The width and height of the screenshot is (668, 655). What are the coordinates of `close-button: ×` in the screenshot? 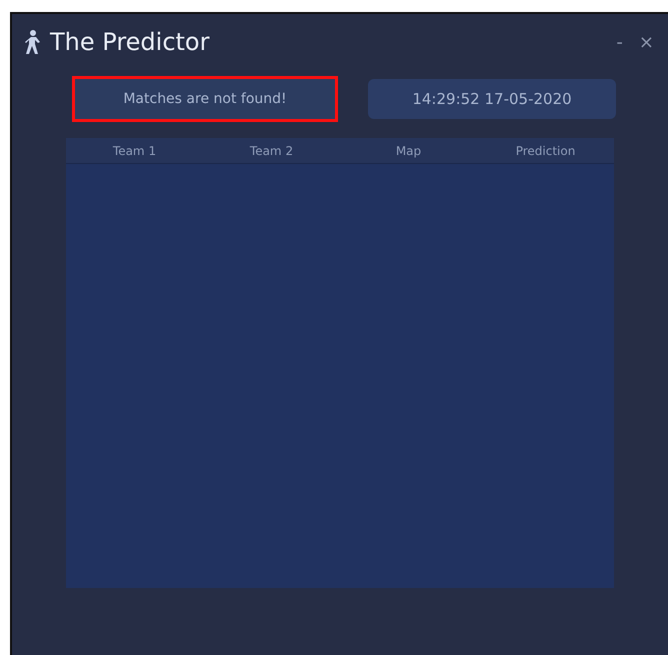 It's located at (646, 42).